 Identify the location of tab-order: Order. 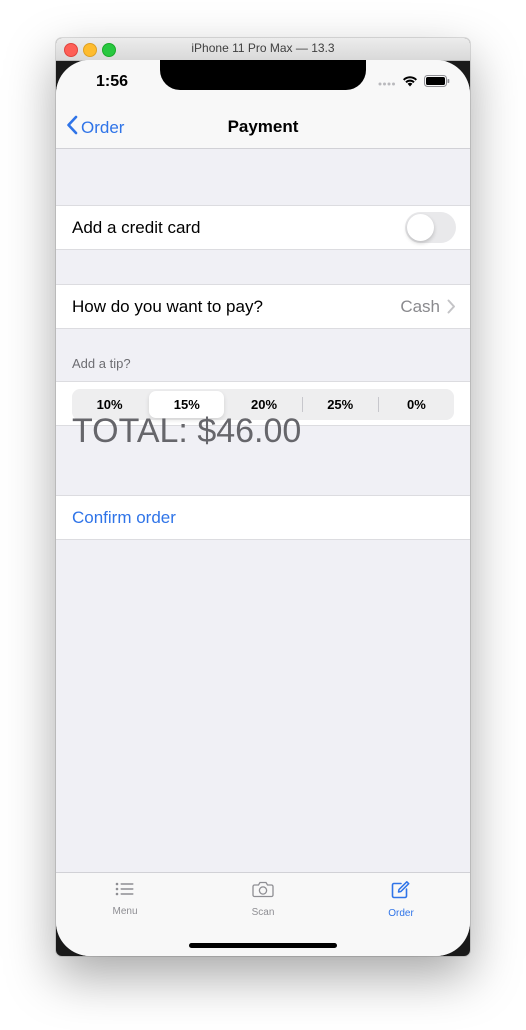
(401, 900).